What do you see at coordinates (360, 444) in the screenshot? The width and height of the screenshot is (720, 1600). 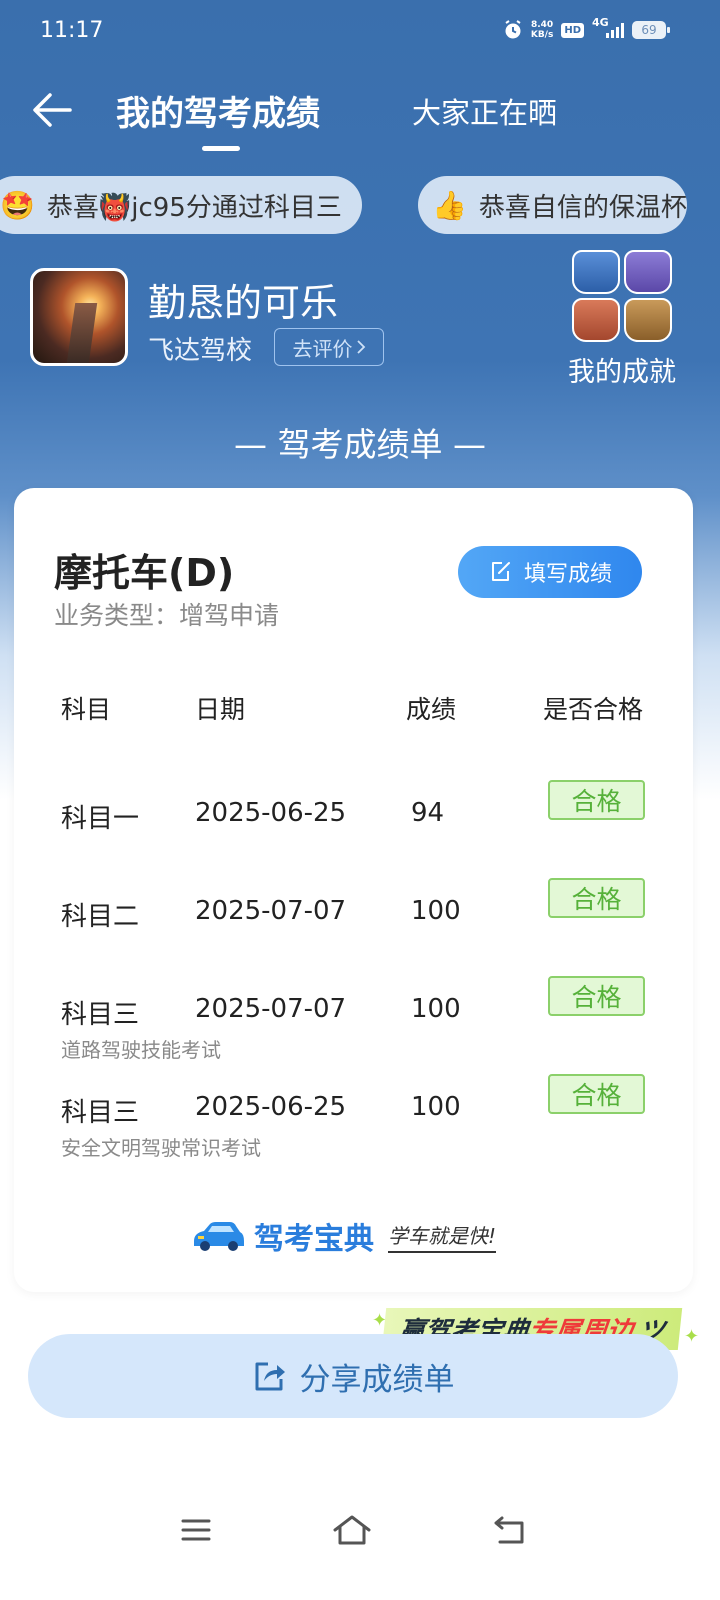 I see `score-sheet-title: — 驾考成绩单 —` at bounding box center [360, 444].